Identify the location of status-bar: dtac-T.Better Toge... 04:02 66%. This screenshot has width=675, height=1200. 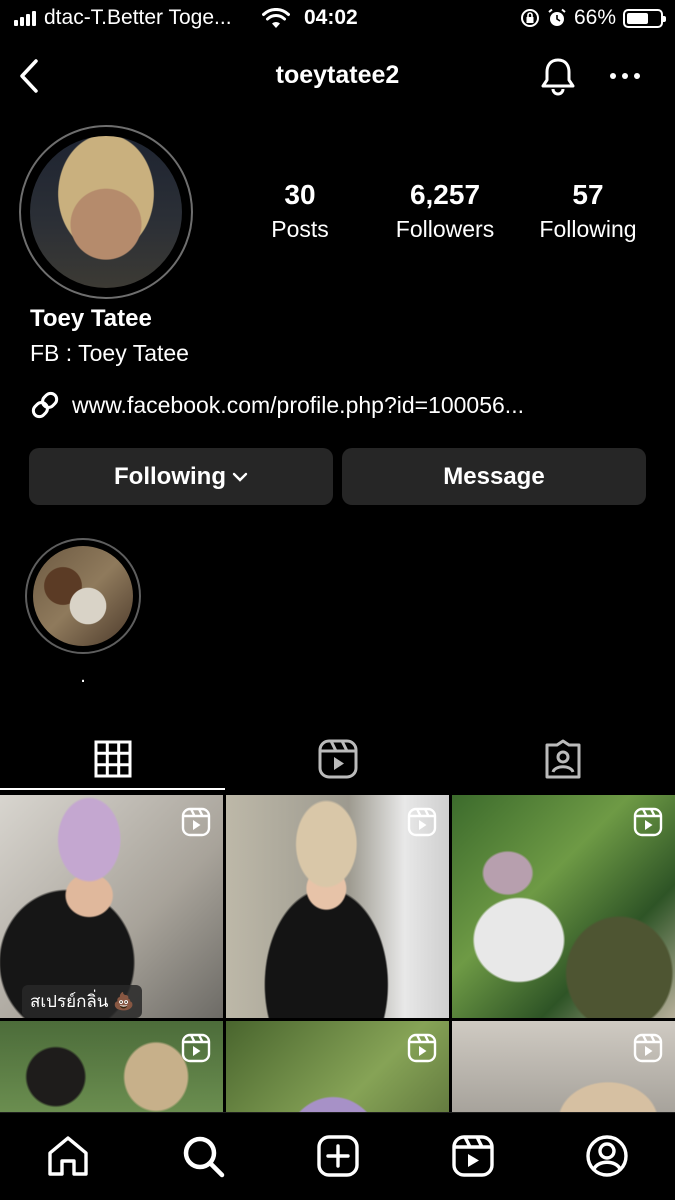
(337, 19).